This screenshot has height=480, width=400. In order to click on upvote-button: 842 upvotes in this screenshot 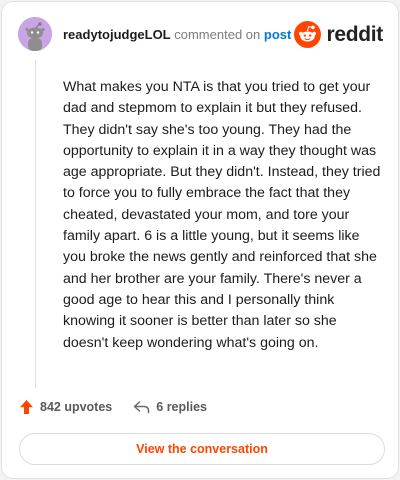, I will do `click(65, 407)`.